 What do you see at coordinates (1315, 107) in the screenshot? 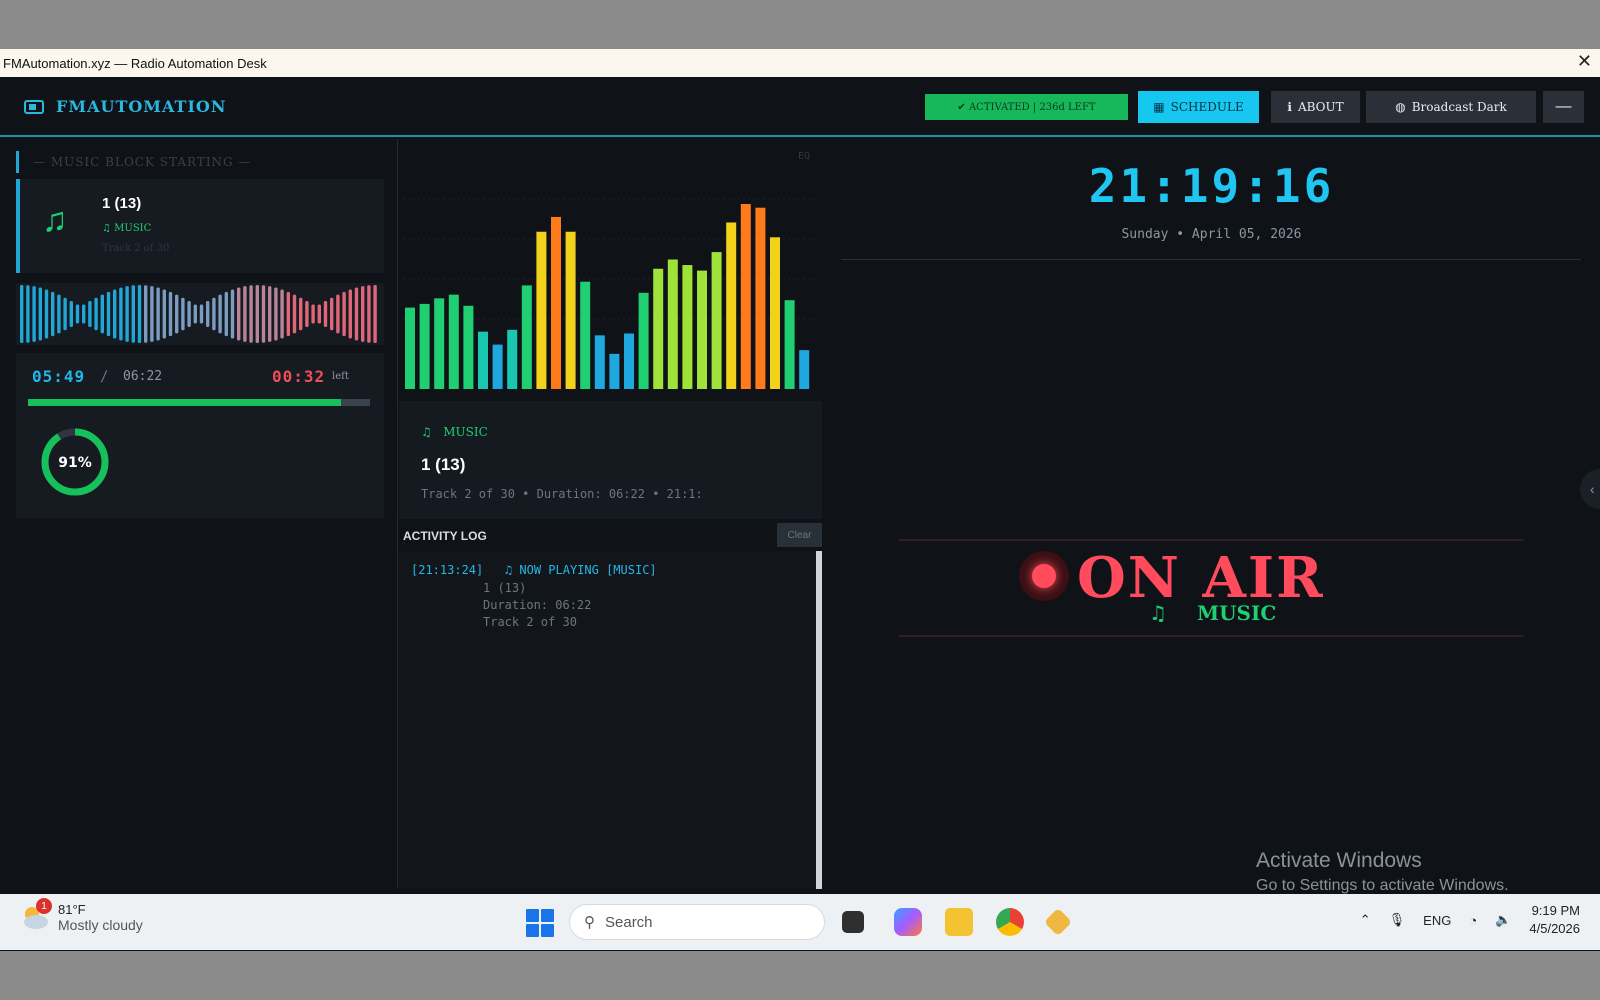
I see `about-button: ℹ ABOUT` at bounding box center [1315, 107].